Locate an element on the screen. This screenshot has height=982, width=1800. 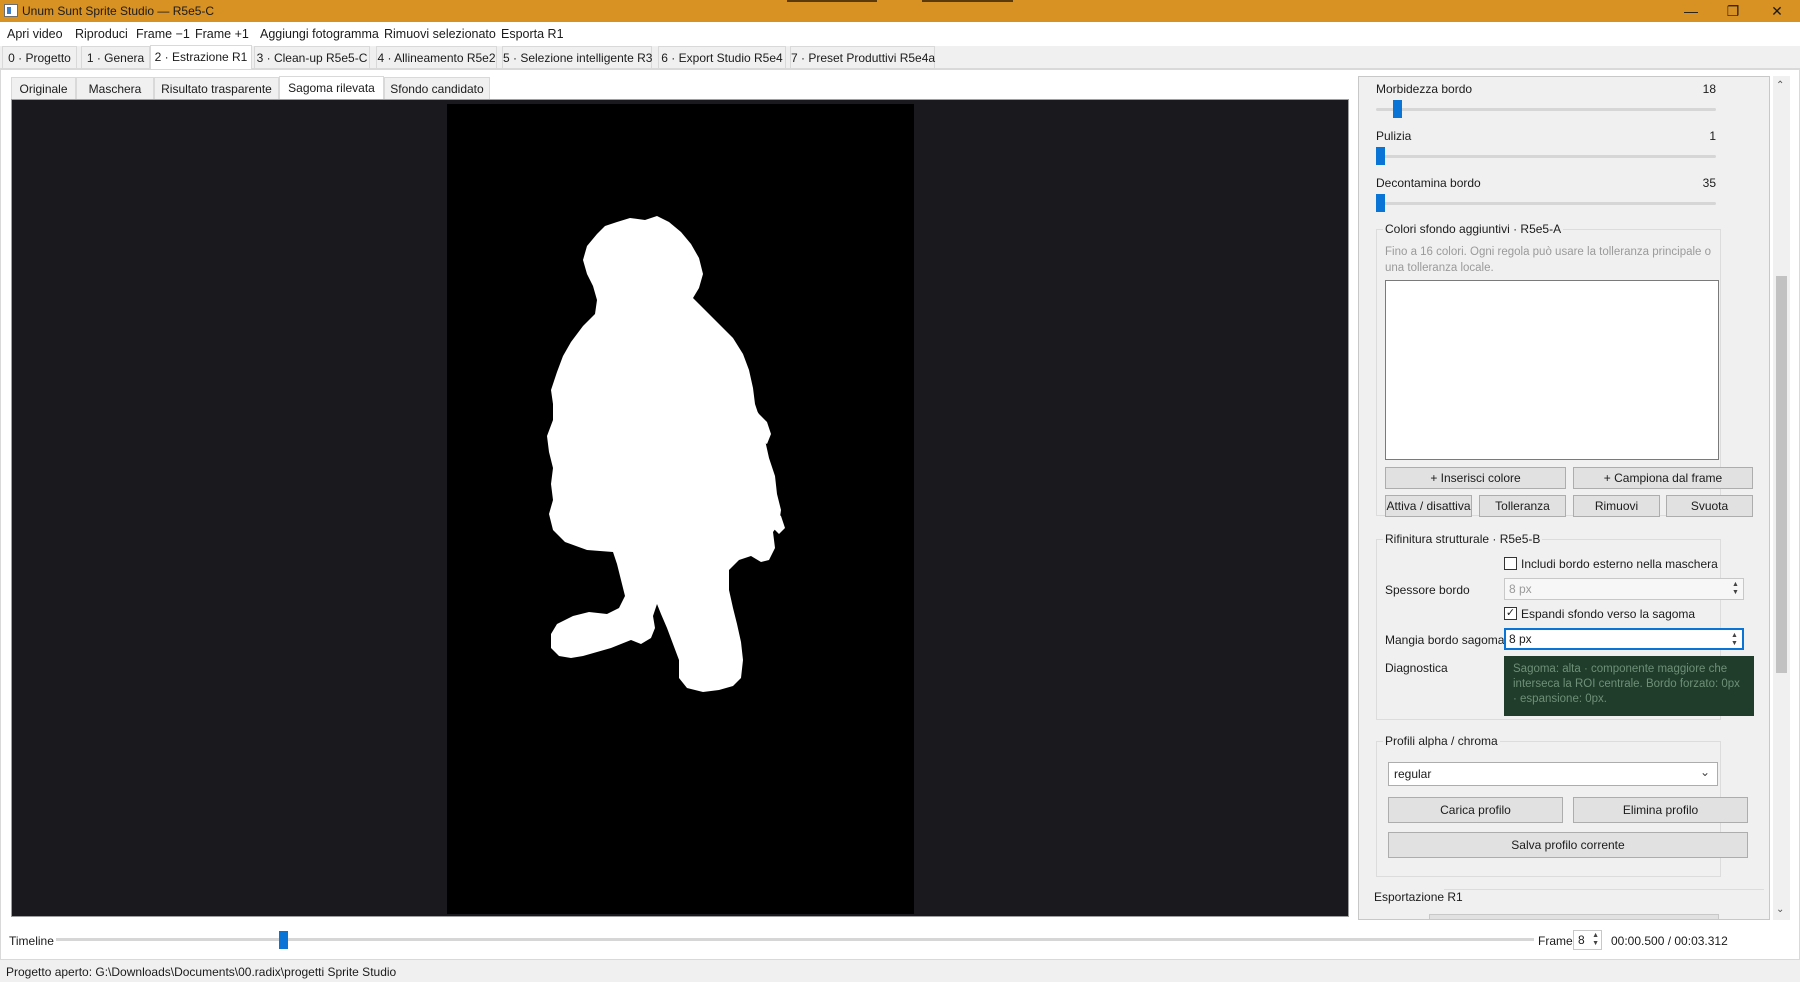
delete-profile-button: Elimina profilo is located at coordinates (1660, 810).